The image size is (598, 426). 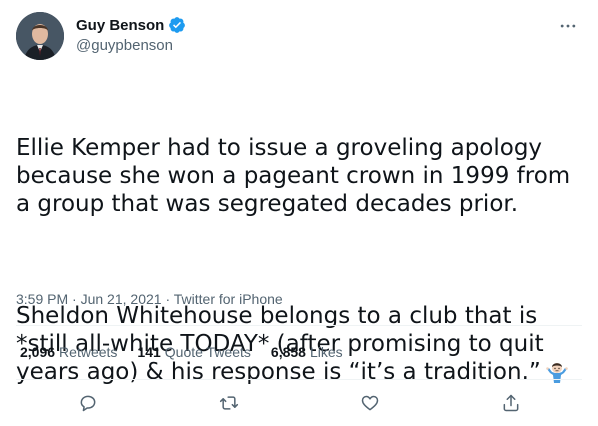 I want to click on quote-tweets-count: 141, so click(x=149, y=352).